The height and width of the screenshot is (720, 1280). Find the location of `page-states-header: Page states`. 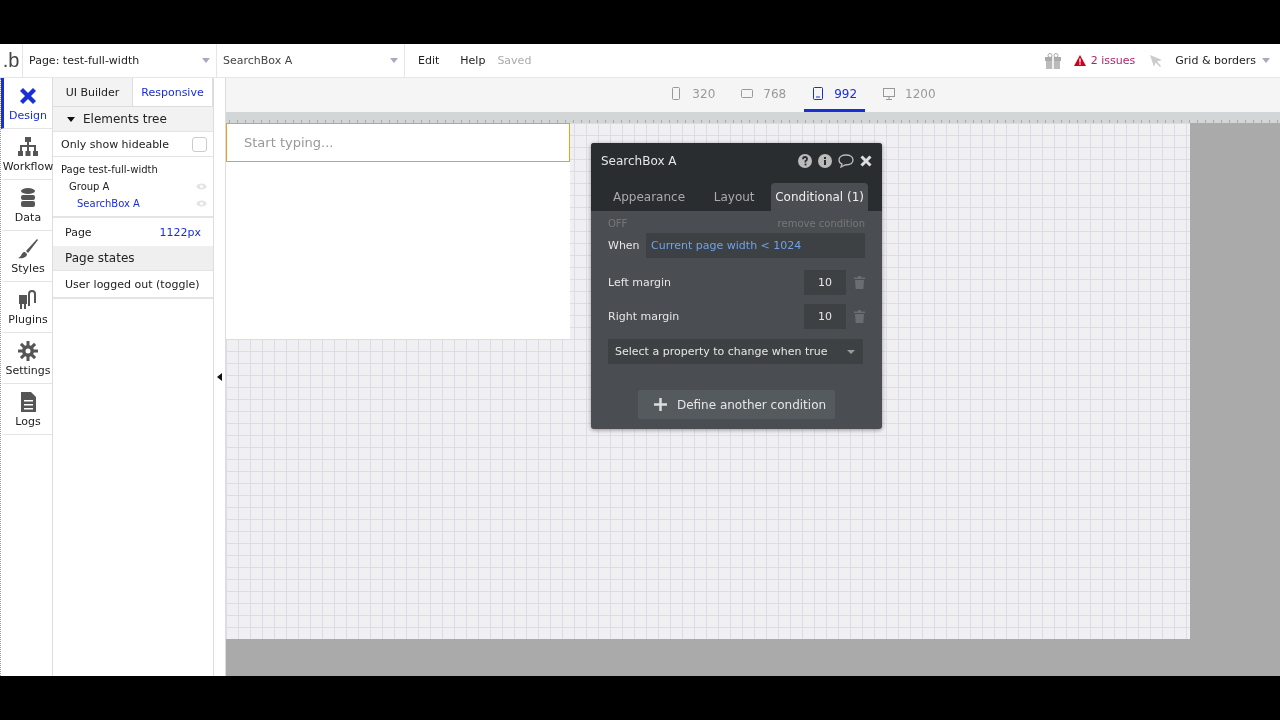

page-states-header: Page states is located at coordinates (133, 258).